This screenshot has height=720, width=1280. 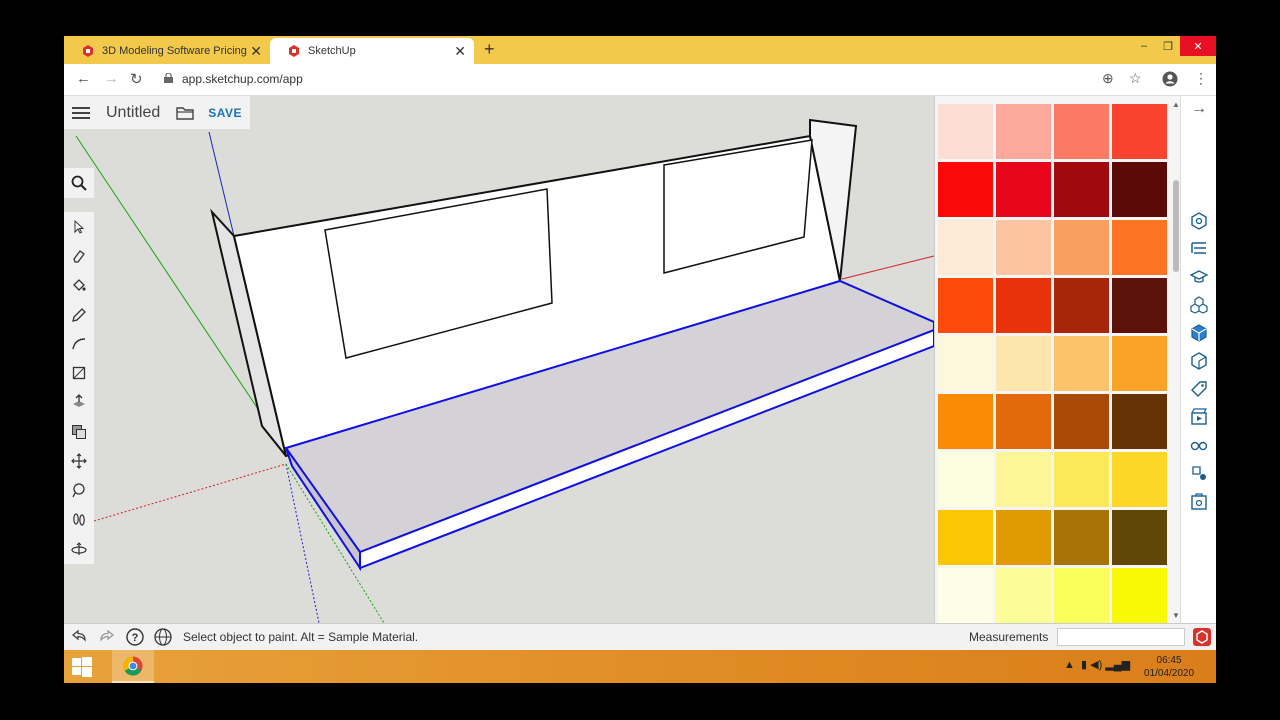 What do you see at coordinates (79, 183) in the screenshot?
I see `search-tool-button` at bounding box center [79, 183].